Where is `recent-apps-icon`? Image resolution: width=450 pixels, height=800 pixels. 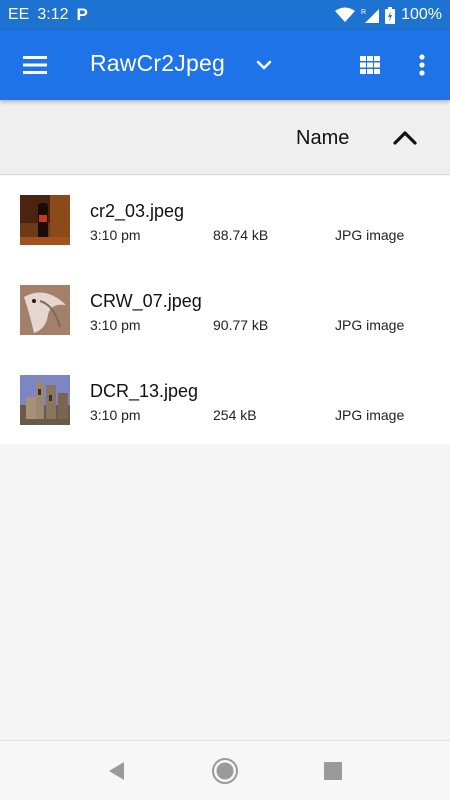 recent-apps-icon is located at coordinates (333, 771).